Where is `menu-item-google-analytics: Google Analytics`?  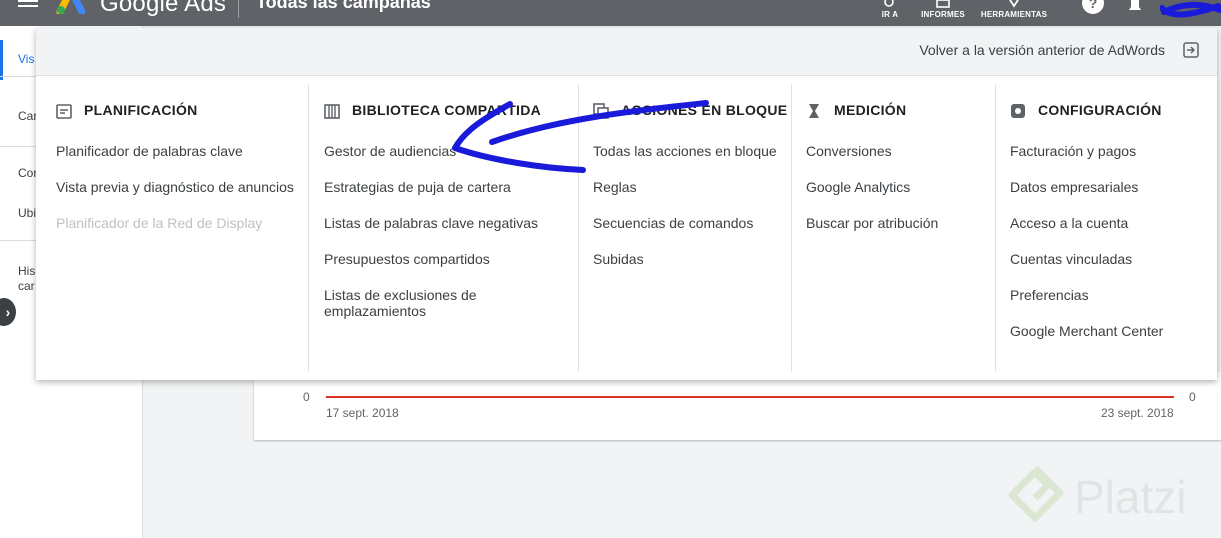
menu-item-google-analytics: Google Analytics is located at coordinates (858, 187).